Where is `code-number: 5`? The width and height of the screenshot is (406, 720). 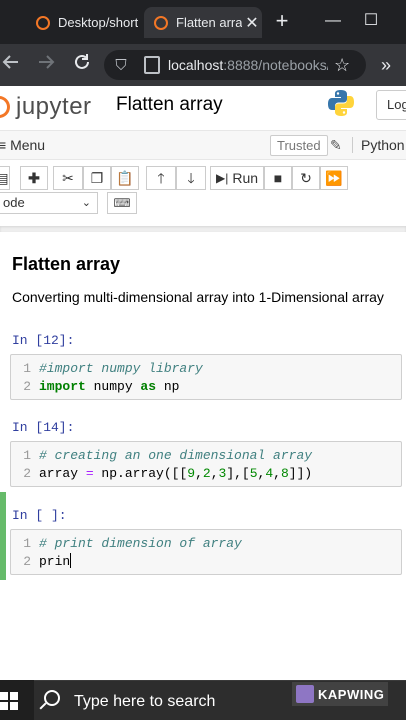
code-number: 5 is located at coordinates (253, 473).